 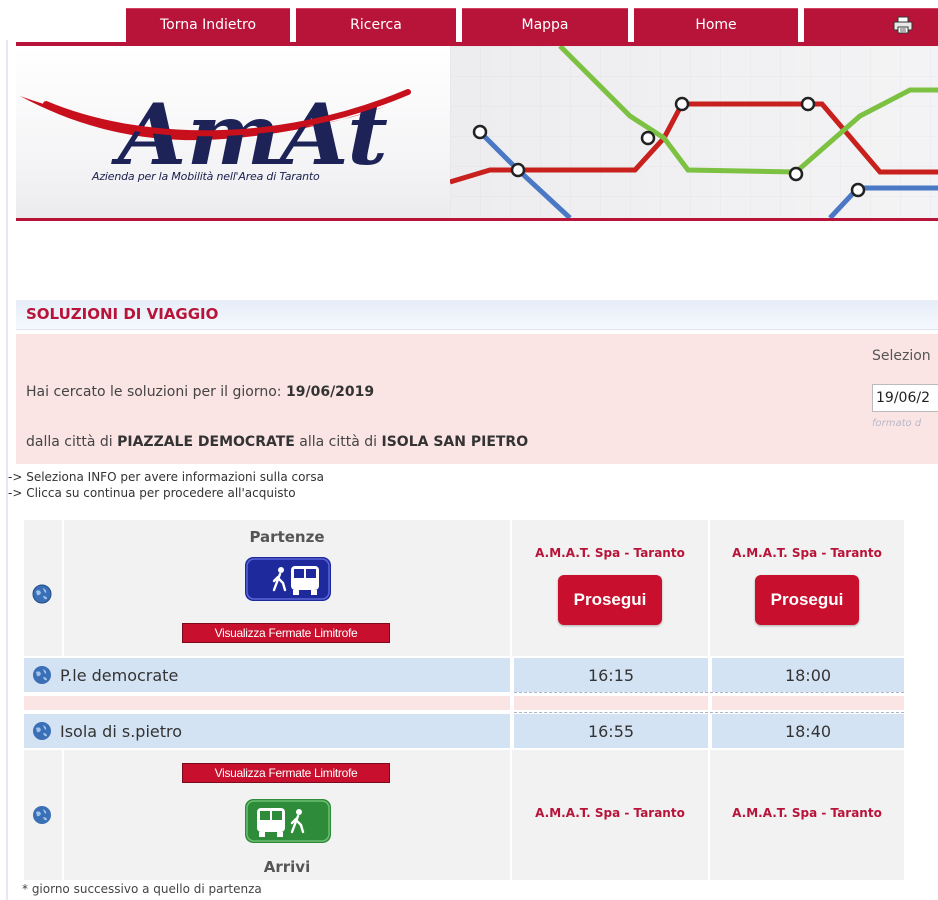 What do you see at coordinates (288, 821) in the screenshot?
I see `arrival-bus-icon` at bounding box center [288, 821].